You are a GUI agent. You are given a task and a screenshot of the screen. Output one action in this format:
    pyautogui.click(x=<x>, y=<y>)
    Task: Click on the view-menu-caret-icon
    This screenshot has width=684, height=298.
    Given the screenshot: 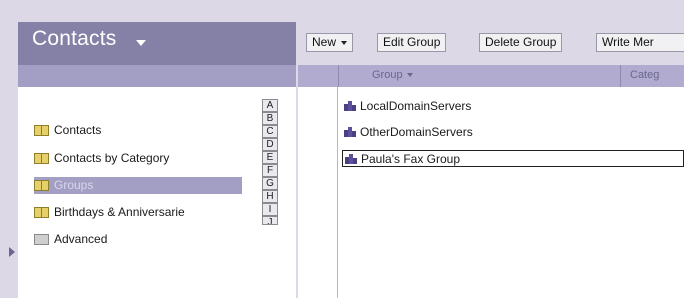 What is the action you would take?
    pyautogui.click(x=141, y=43)
    